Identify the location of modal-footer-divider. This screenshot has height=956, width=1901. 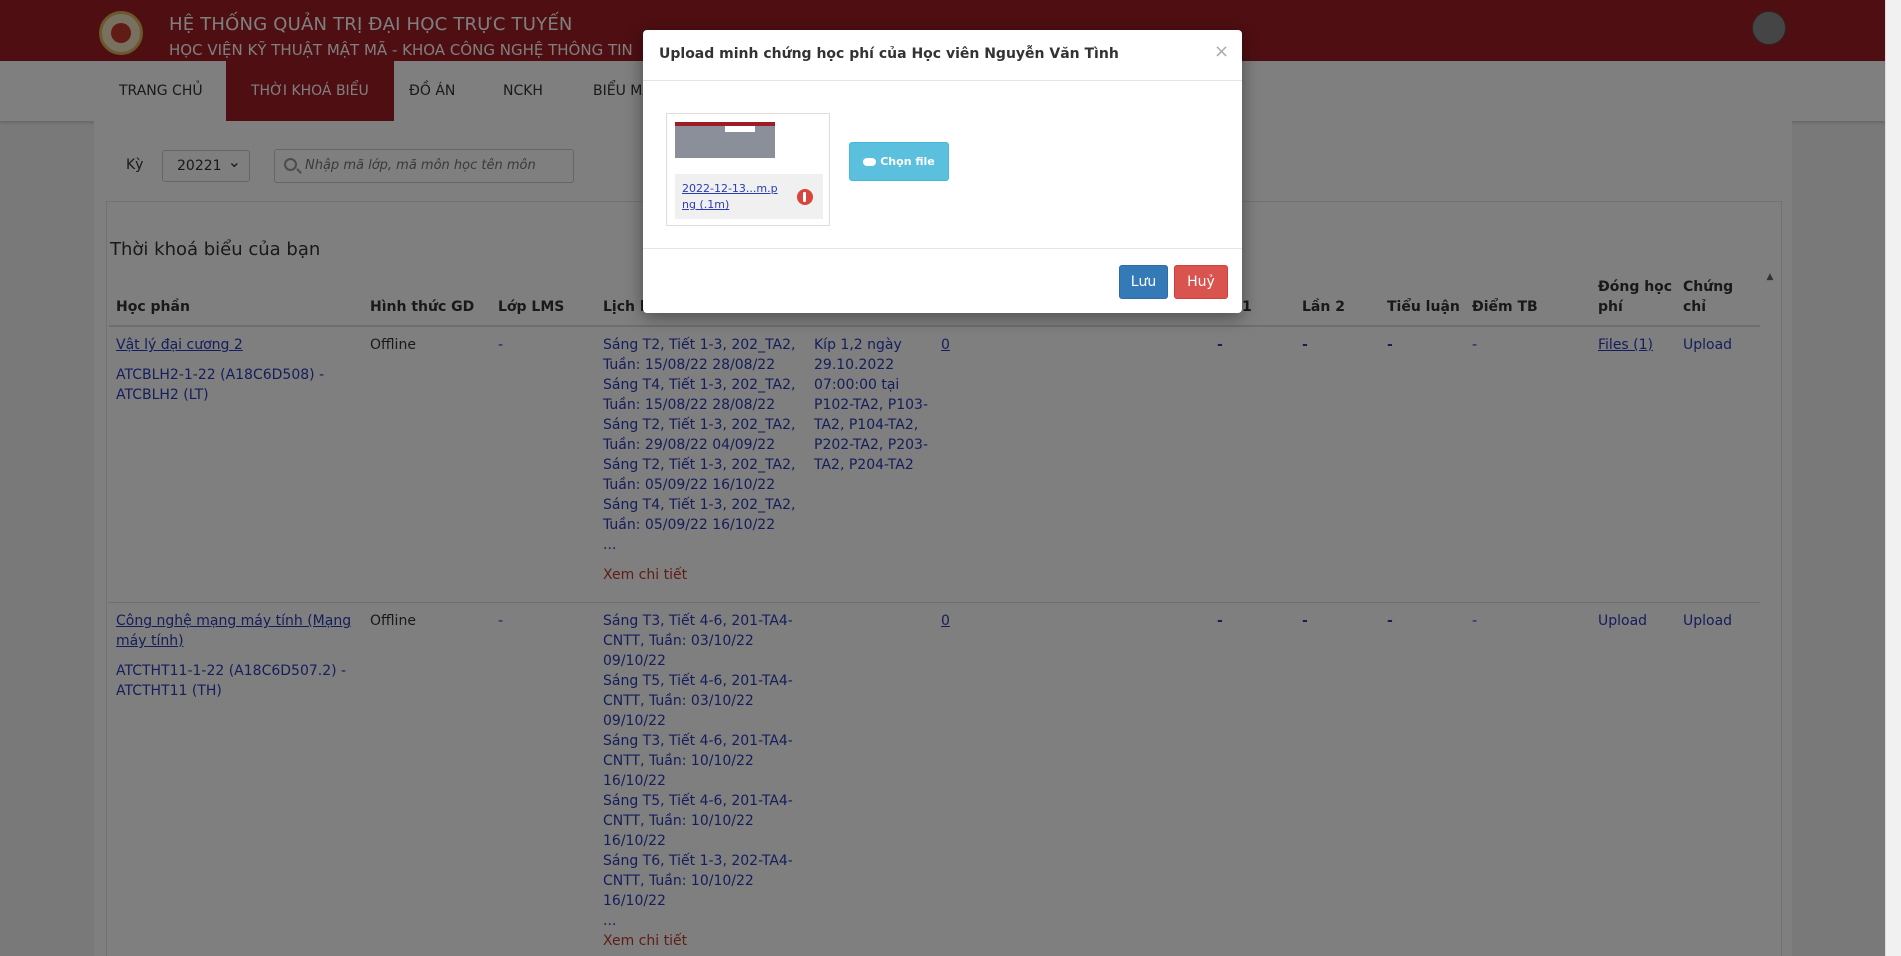
(942, 248).